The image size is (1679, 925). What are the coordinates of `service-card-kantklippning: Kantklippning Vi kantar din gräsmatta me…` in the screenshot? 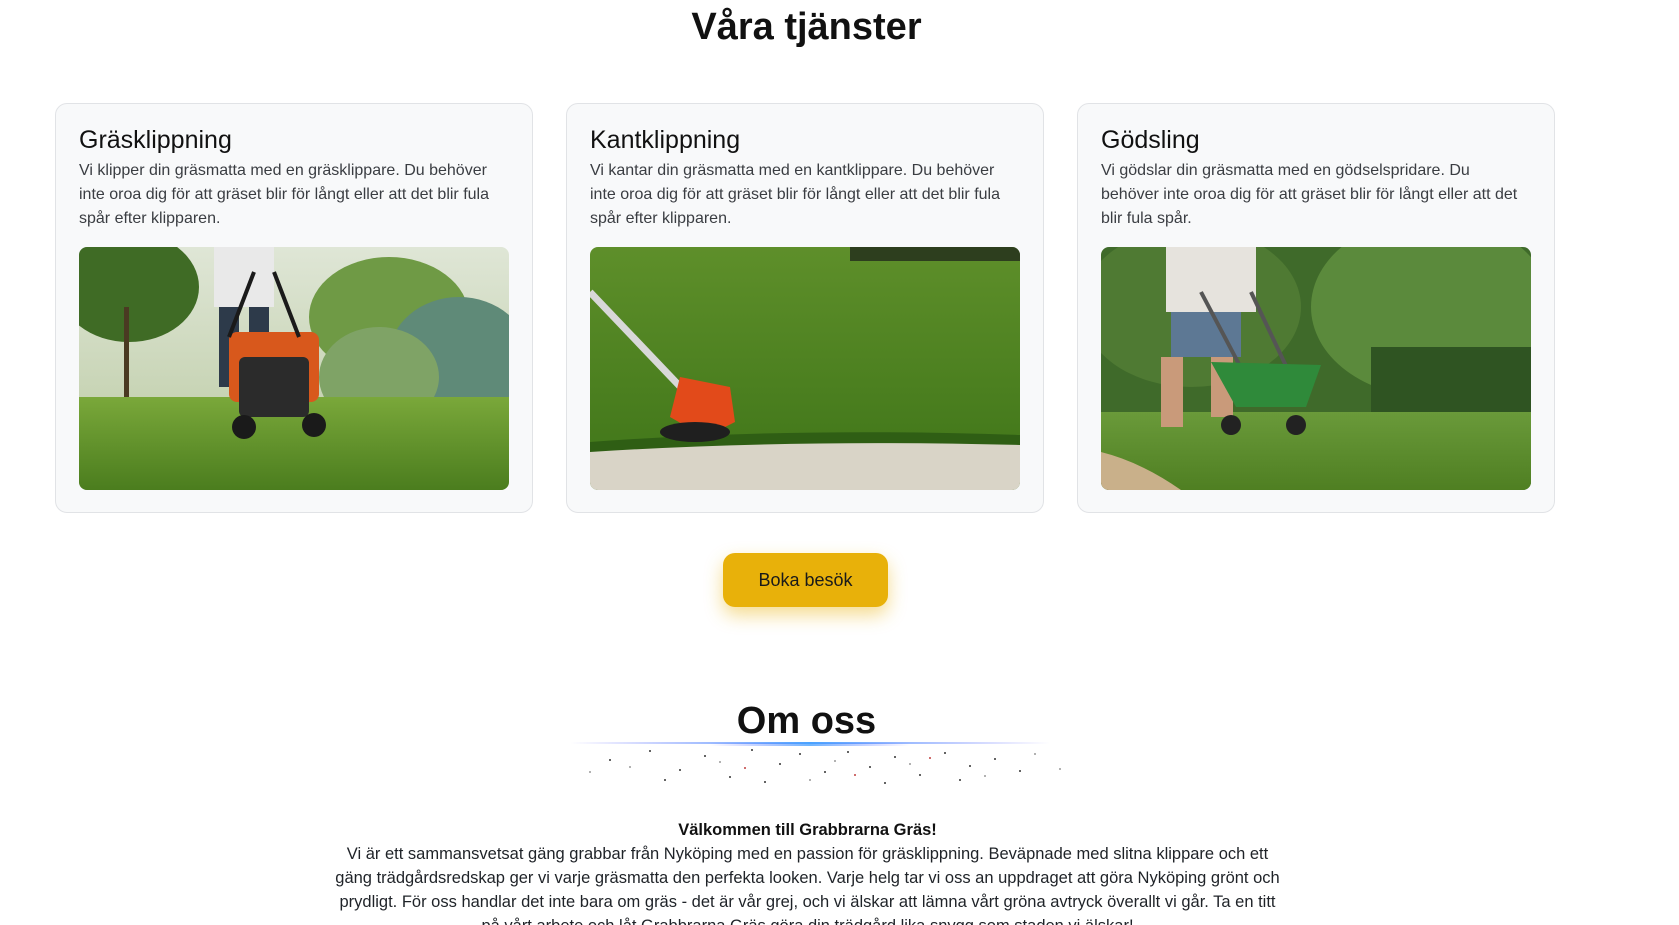 It's located at (805, 308).